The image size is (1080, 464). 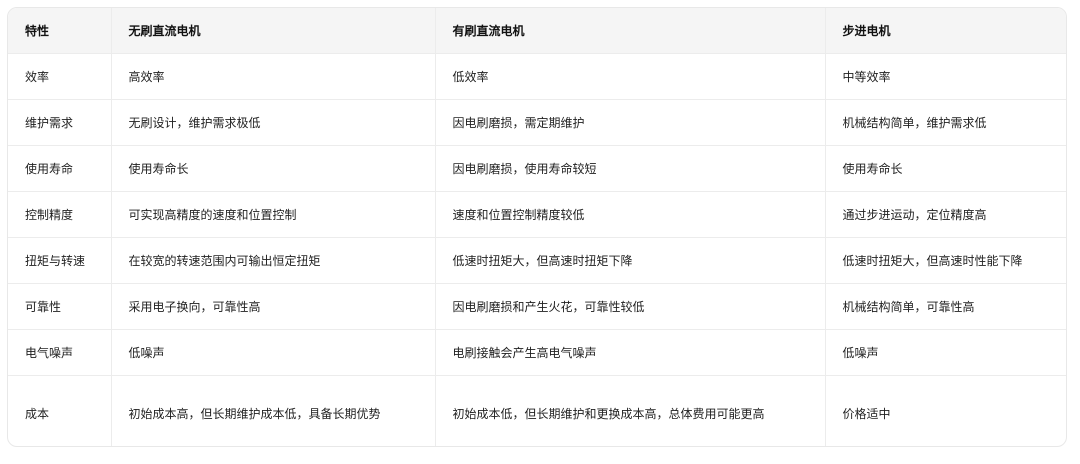 What do you see at coordinates (945, 31) in the screenshot?
I see `header-stepper: 步进电机` at bounding box center [945, 31].